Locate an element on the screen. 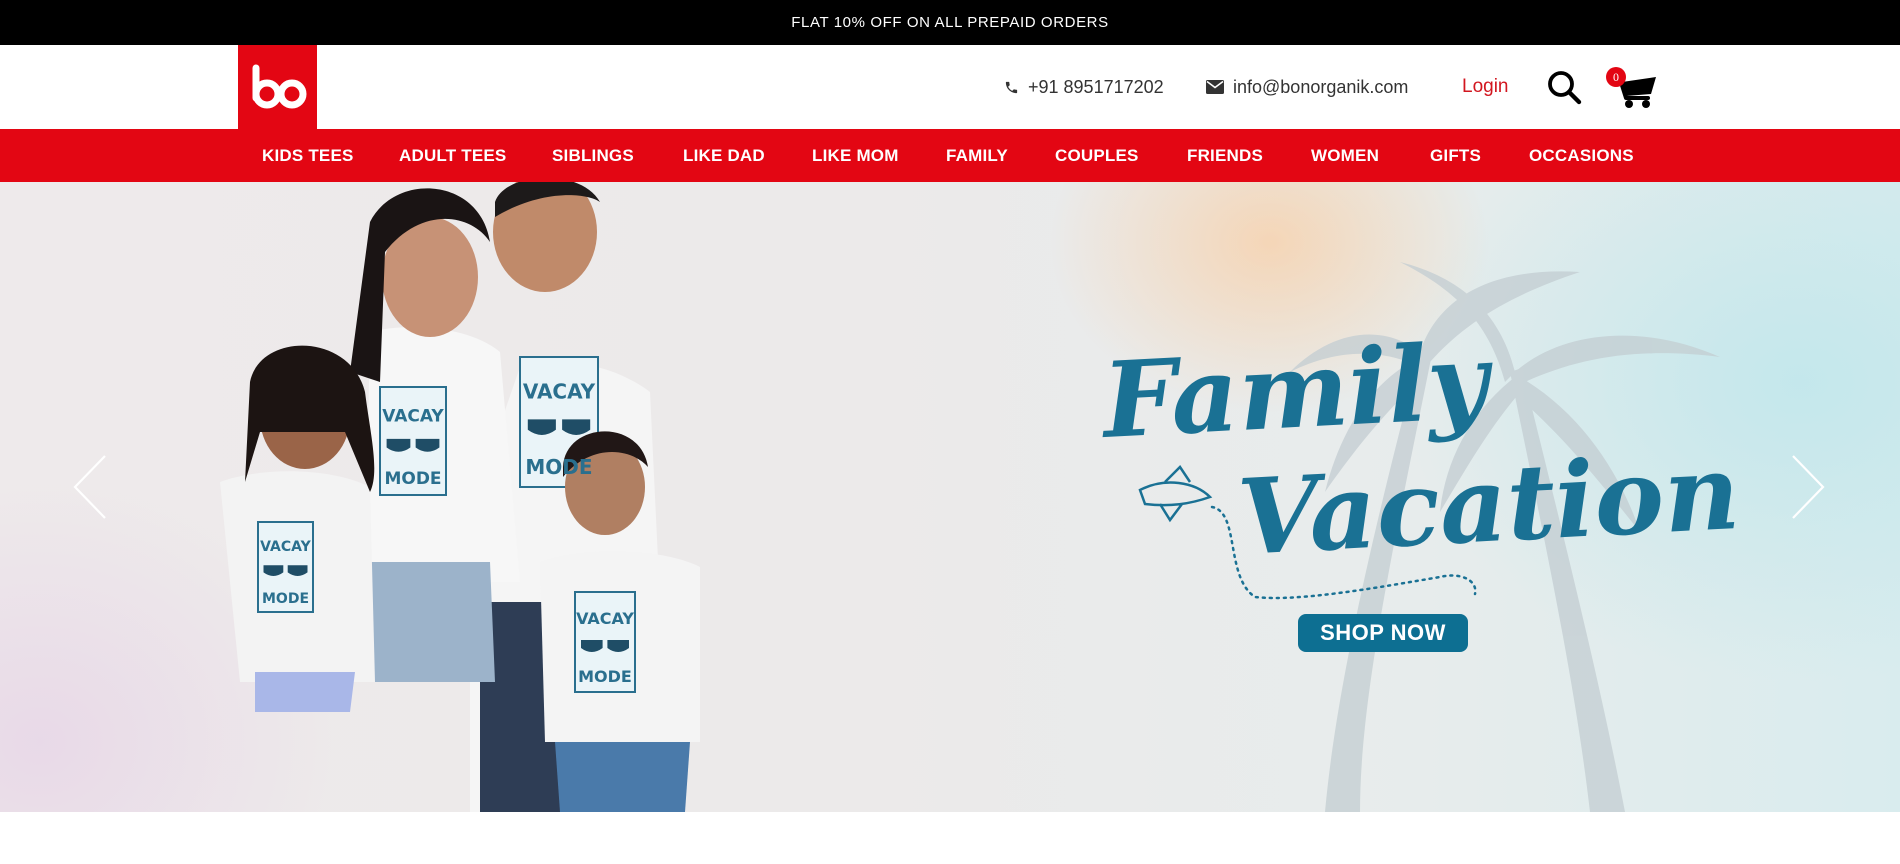 The width and height of the screenshot is (1900, 864). promo-text: FLAT 10% OFF ON ALL PREPAID ORDERS is located at coordinates (950, 22).